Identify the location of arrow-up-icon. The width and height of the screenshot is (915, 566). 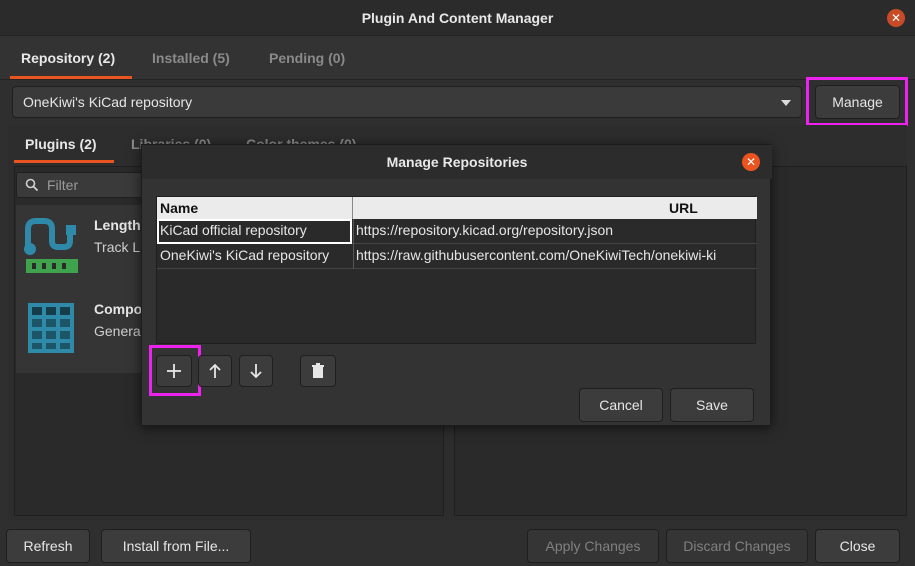
(215, 370).